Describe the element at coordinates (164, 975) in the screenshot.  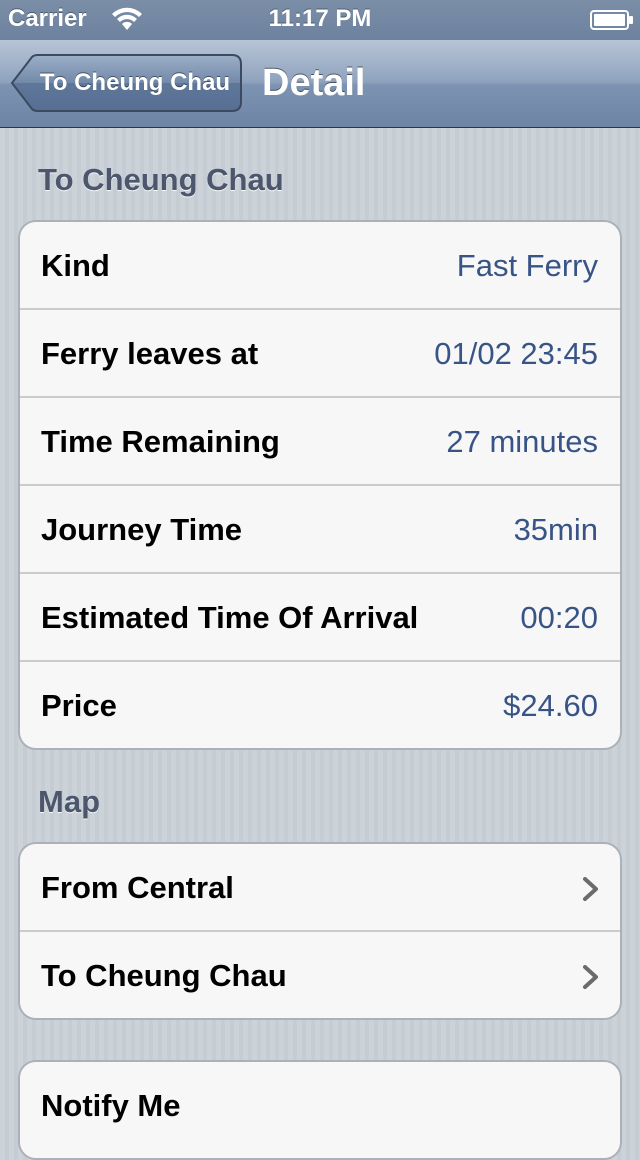
I see `row-label: To Cheung Chau` at that location.